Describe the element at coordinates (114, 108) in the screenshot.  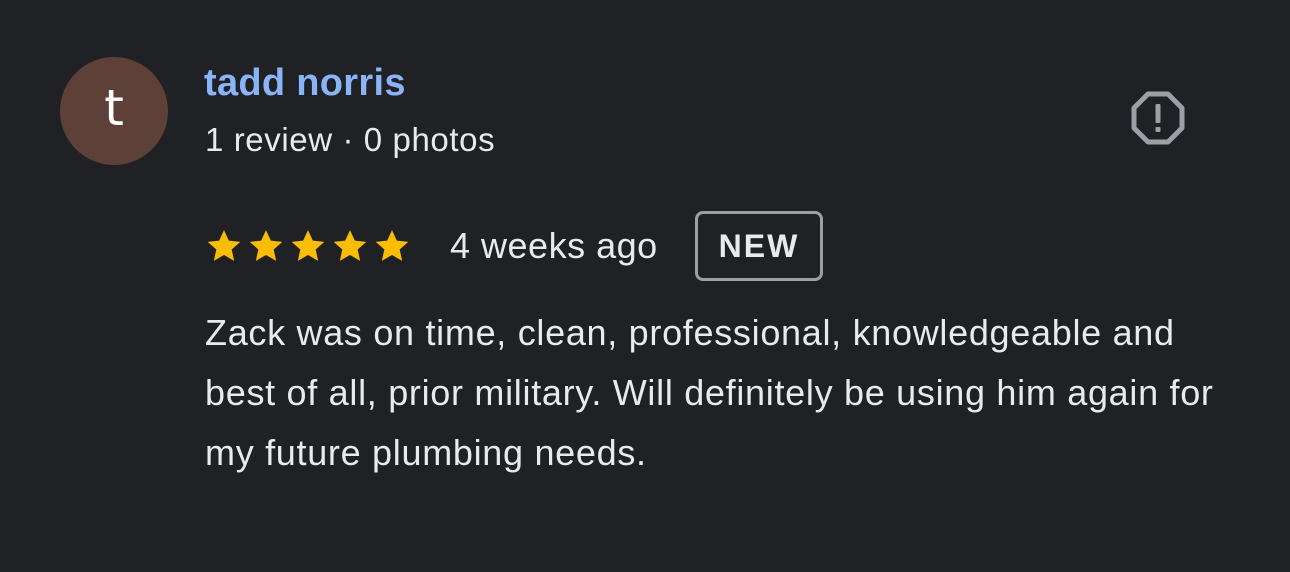
I see `avatar-initial: t` at that location.